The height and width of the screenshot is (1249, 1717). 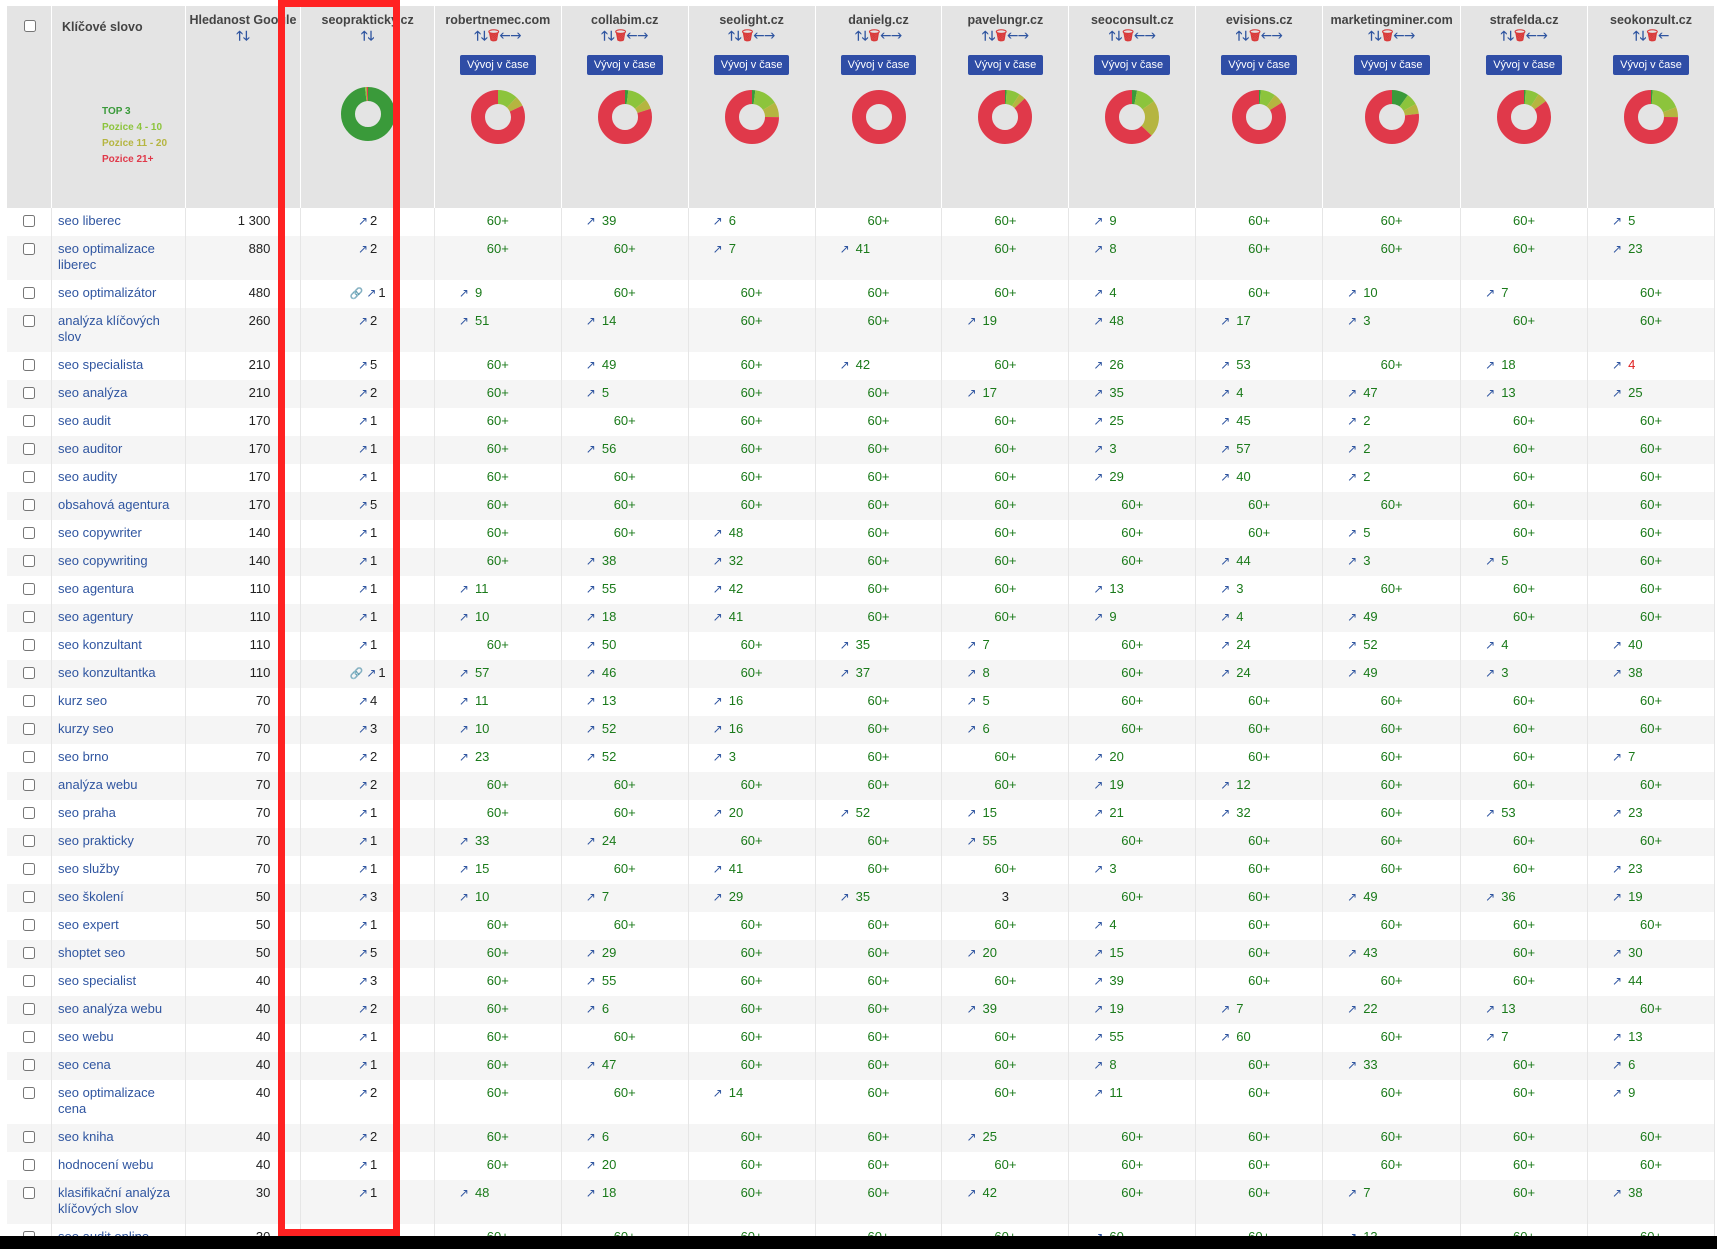 I want to click on keyword-cell: seo specialista, so click(x=118, y=366).